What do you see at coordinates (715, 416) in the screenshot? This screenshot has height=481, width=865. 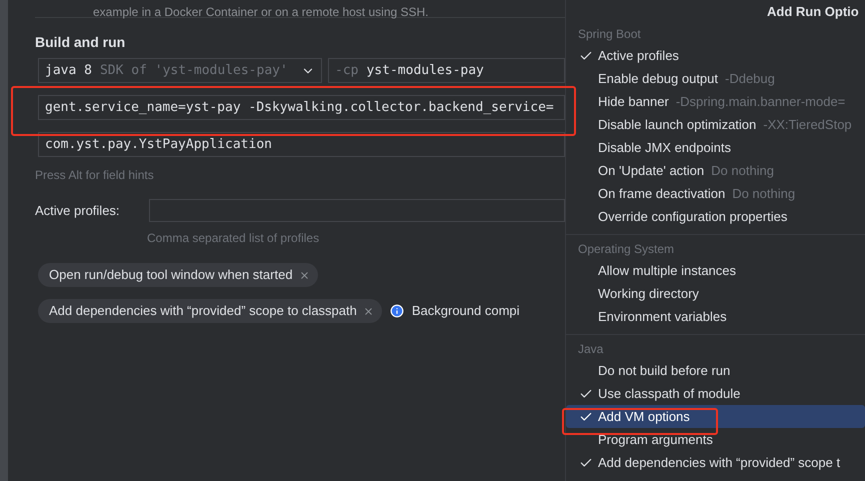 I see `menu-item: Add VM options` at bounding box center [715, 416].